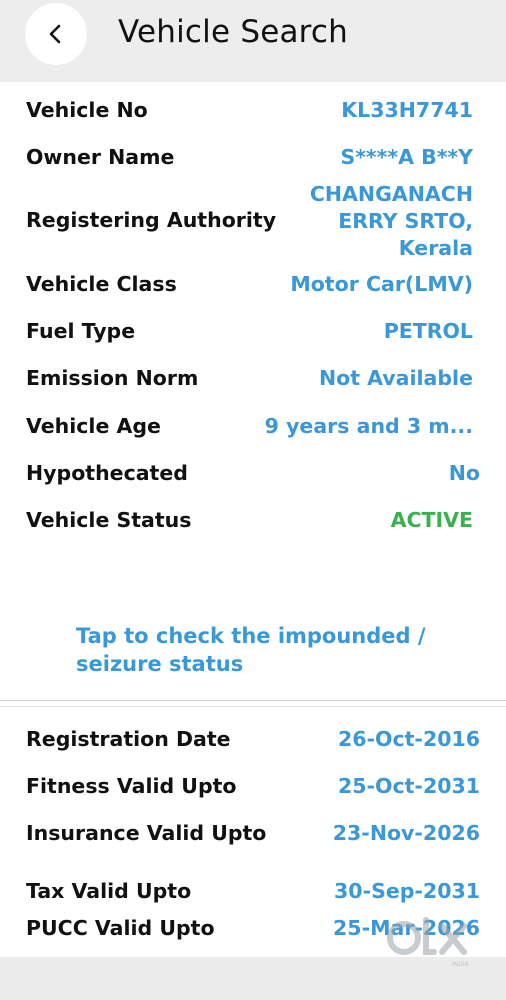  Describe the element at coordinates (406, 833) in the screenshot. I see `insurance-value: 23-Nov-2026` at that location.